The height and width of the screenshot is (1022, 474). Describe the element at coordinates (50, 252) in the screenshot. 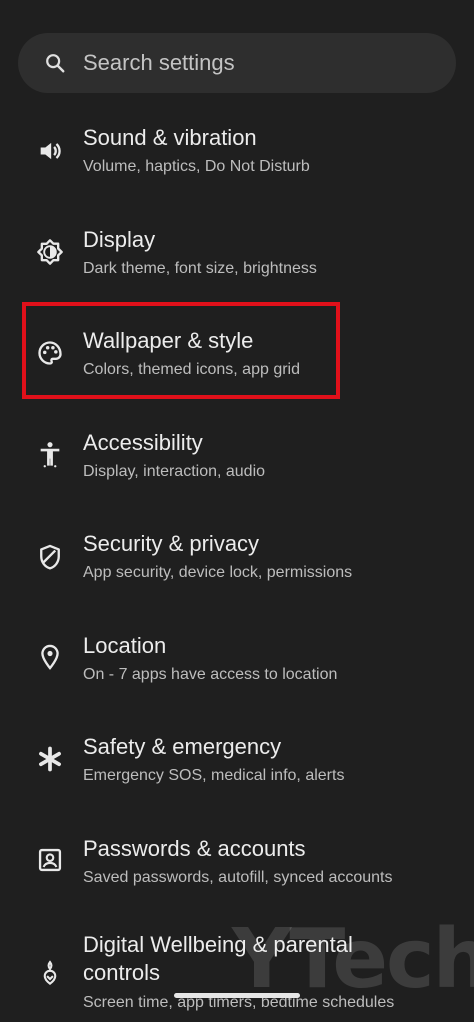

I see `brightness-icon` at that location.